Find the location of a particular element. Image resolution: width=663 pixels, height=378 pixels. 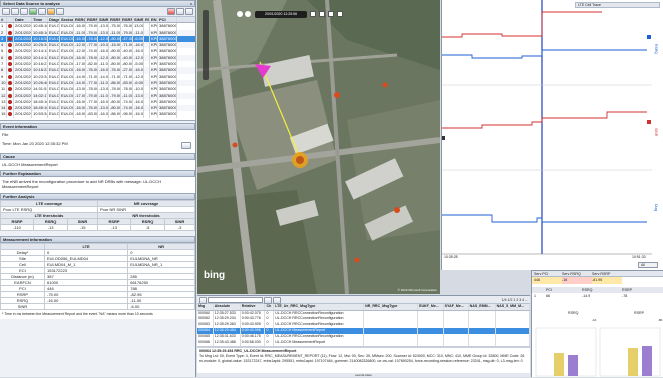

zoom-select: All is located at coordinates (648, 265).